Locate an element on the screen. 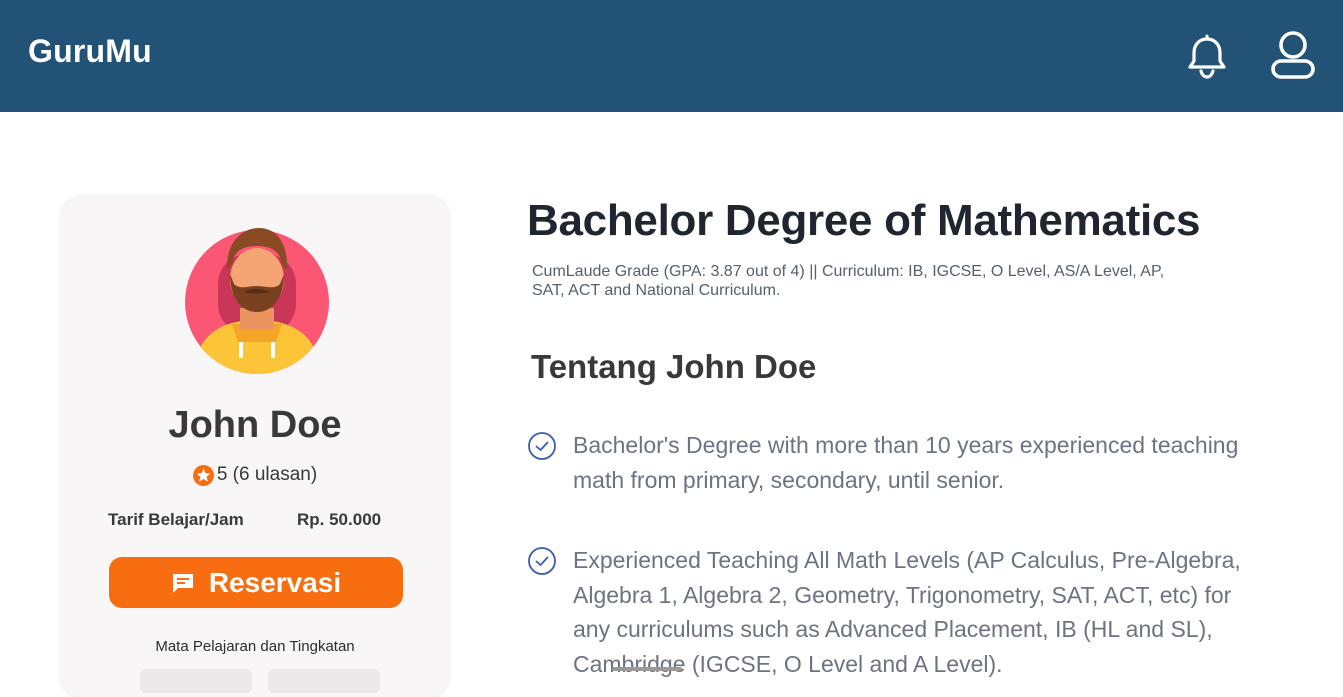 The image size is (1343, 697). tutor-rating: 5 (6 ulasan) is located at coordinates (255, 475).